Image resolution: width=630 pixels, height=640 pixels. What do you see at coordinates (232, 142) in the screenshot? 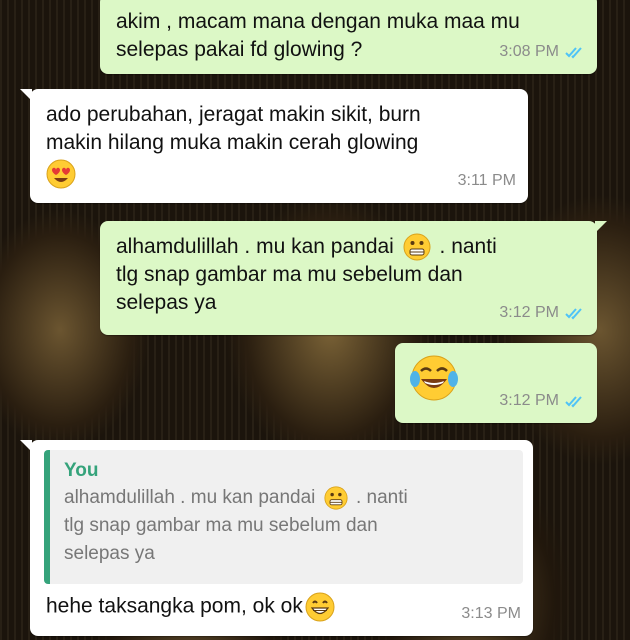
I see `message-text-line: makin hilang muka makin cerah glowing` at bounding box center [232, 142].